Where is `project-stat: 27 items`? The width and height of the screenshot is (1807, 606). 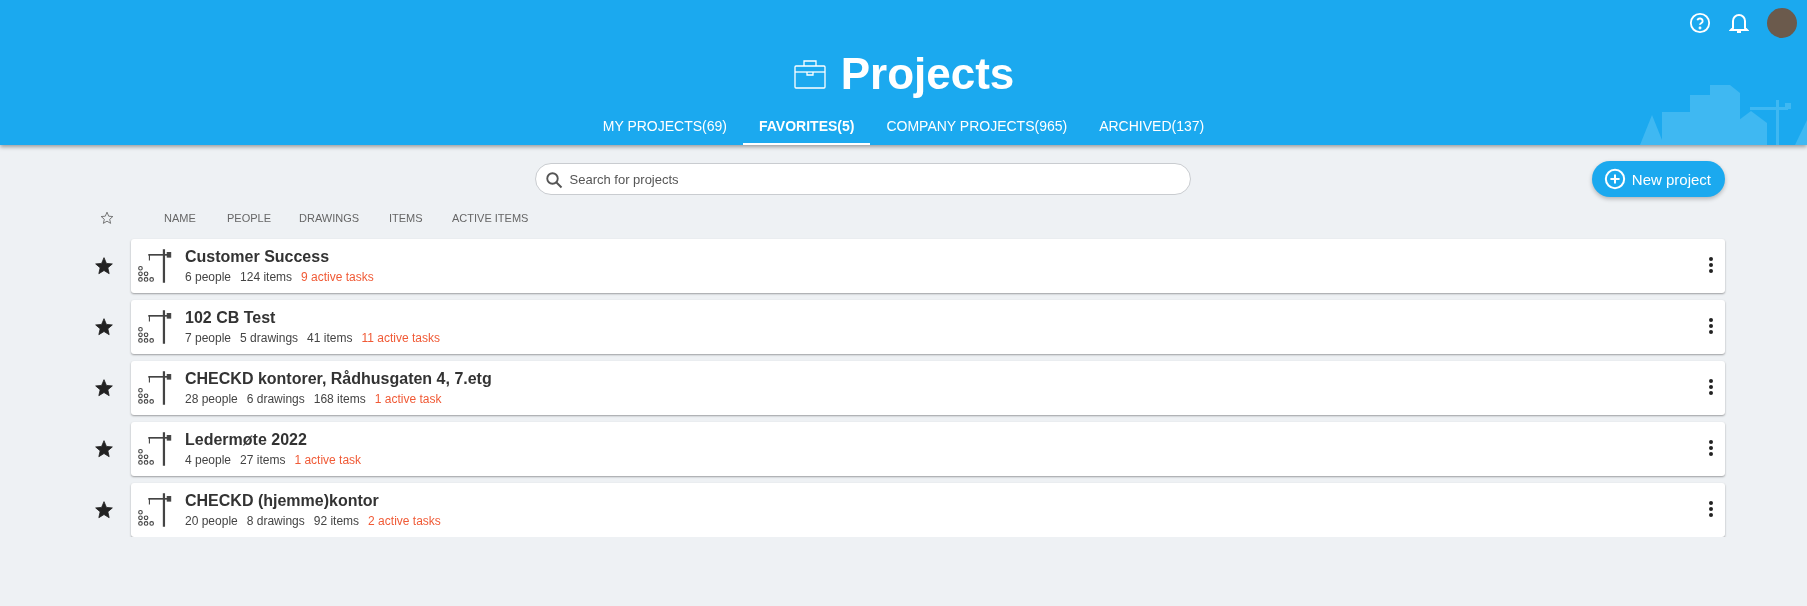
project-stat: 27 items is located at coordinates (263, 460).